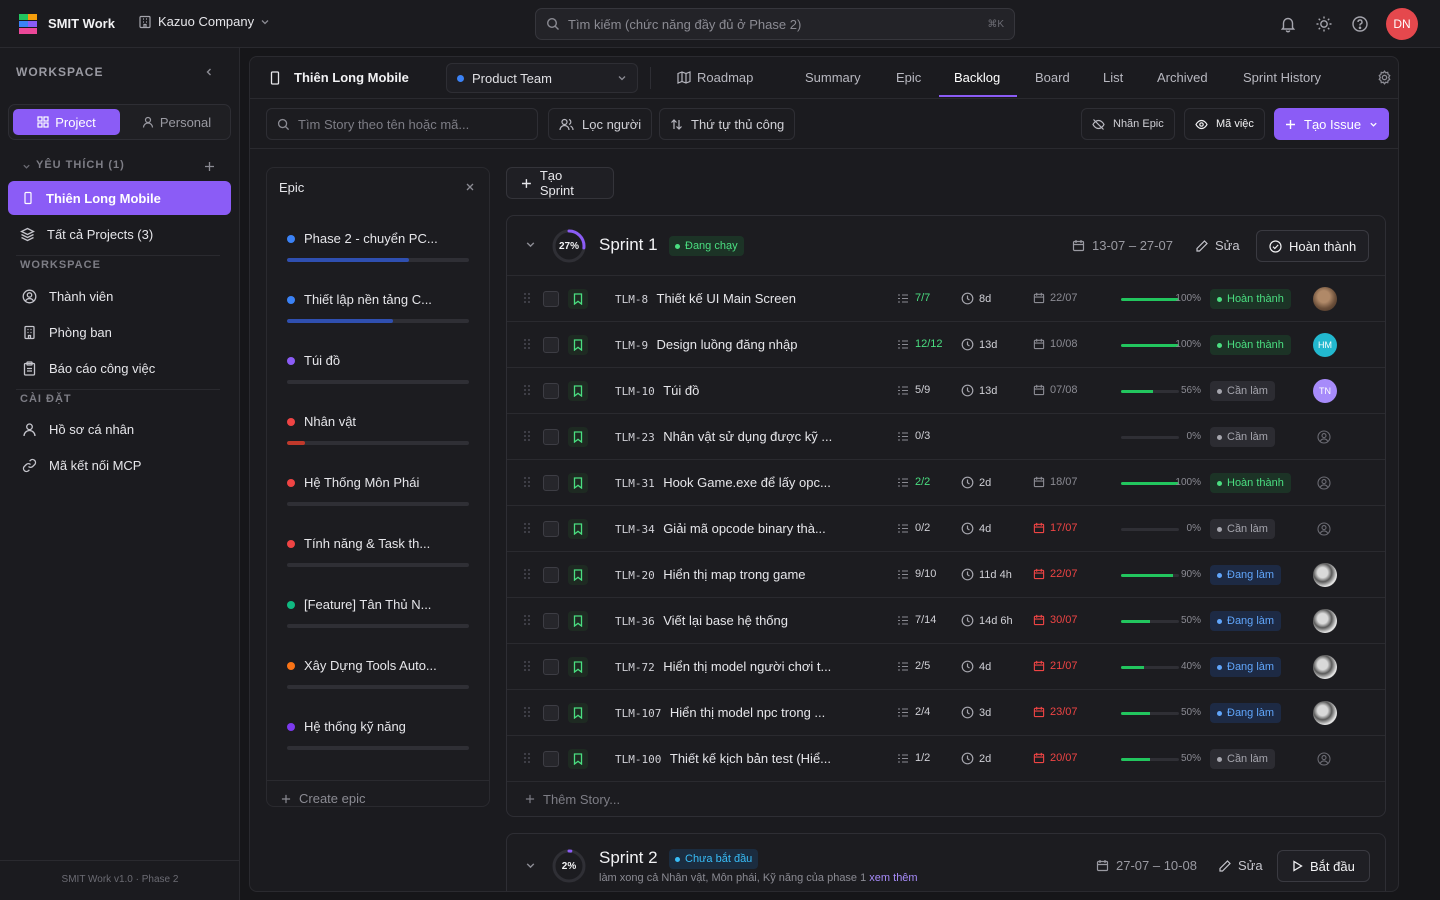 This screenshot has width=1440, height=900. I want to click on tab-list: List, so click(1113, 77).